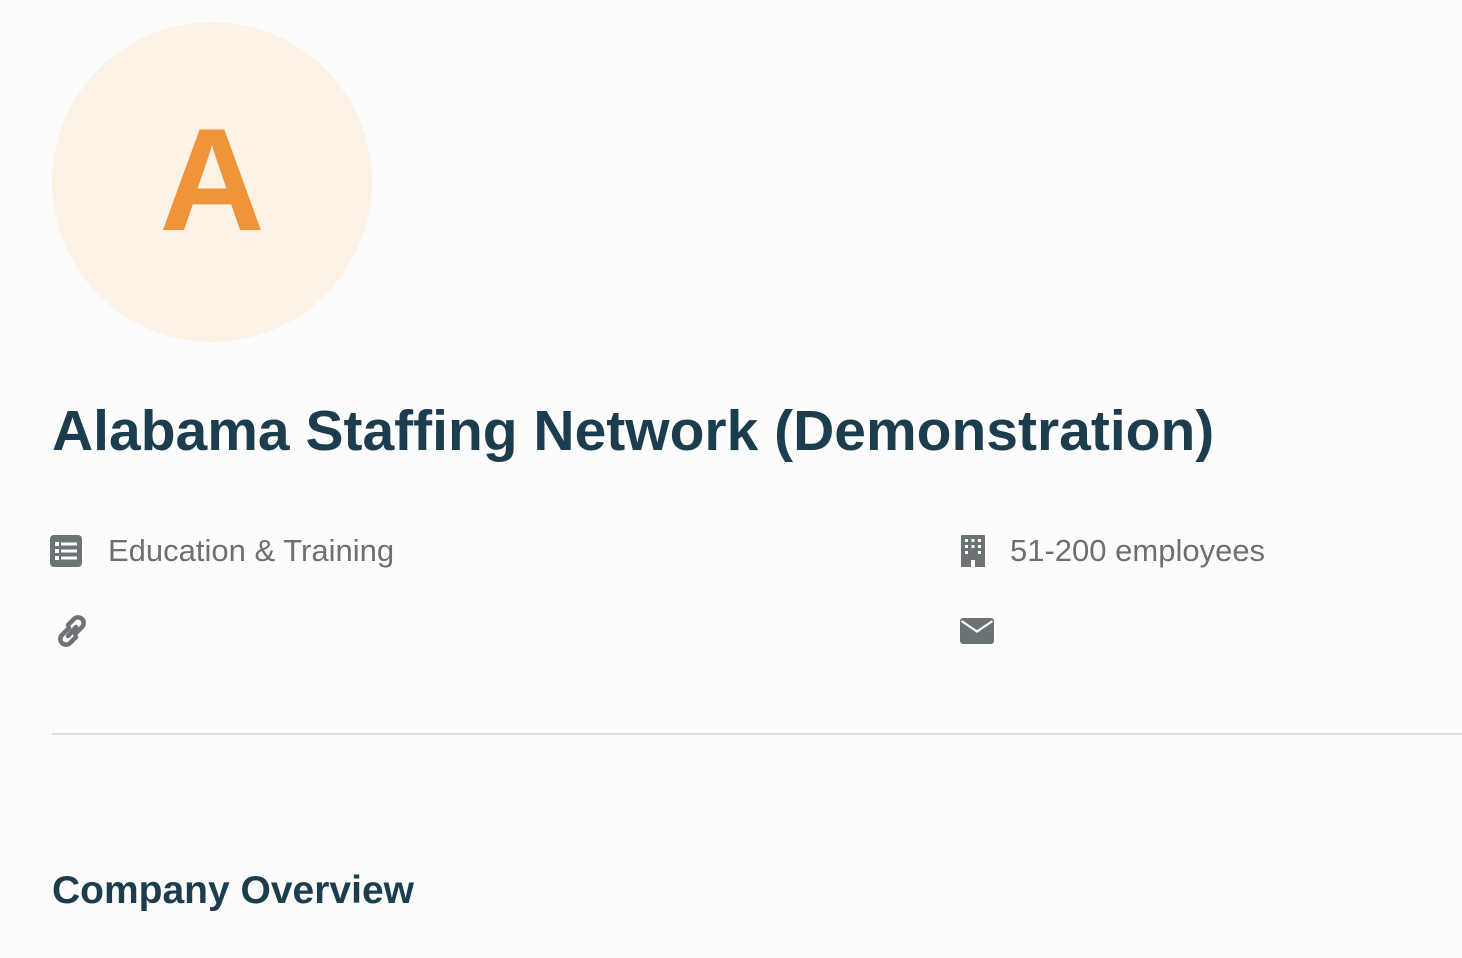  I want to click on industry-label: Education & Training, so click(251, 550).